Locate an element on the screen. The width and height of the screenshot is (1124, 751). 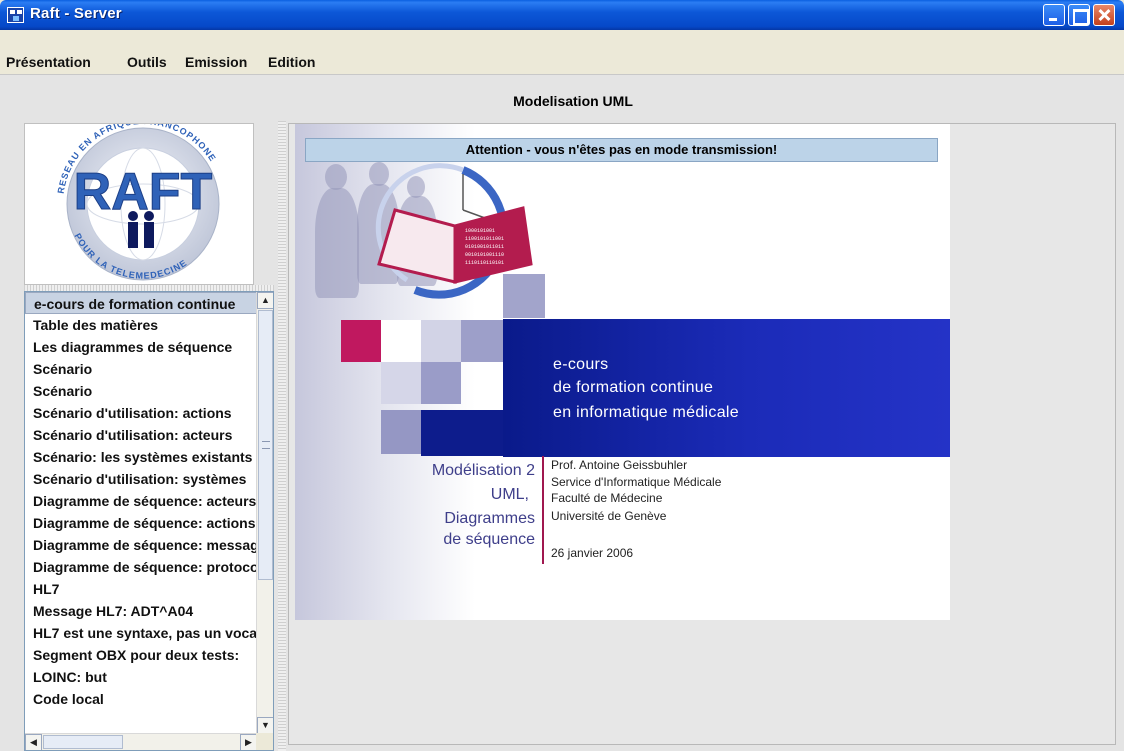
logo-text: RAFT is located at coordinates (143, 192).